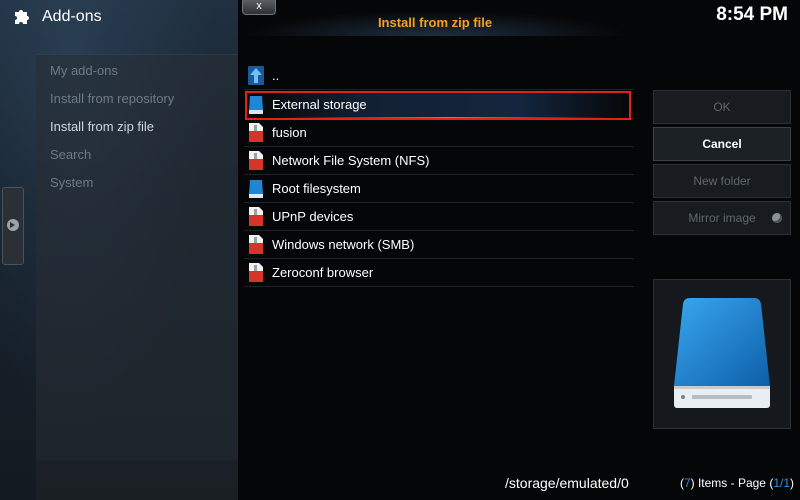 This screenshot has width=800, height=500. What do you see at coordinates (435, 23) in the screenshot?
I see `dialog-title: Install from zip file` at bounding box center [435, 23].